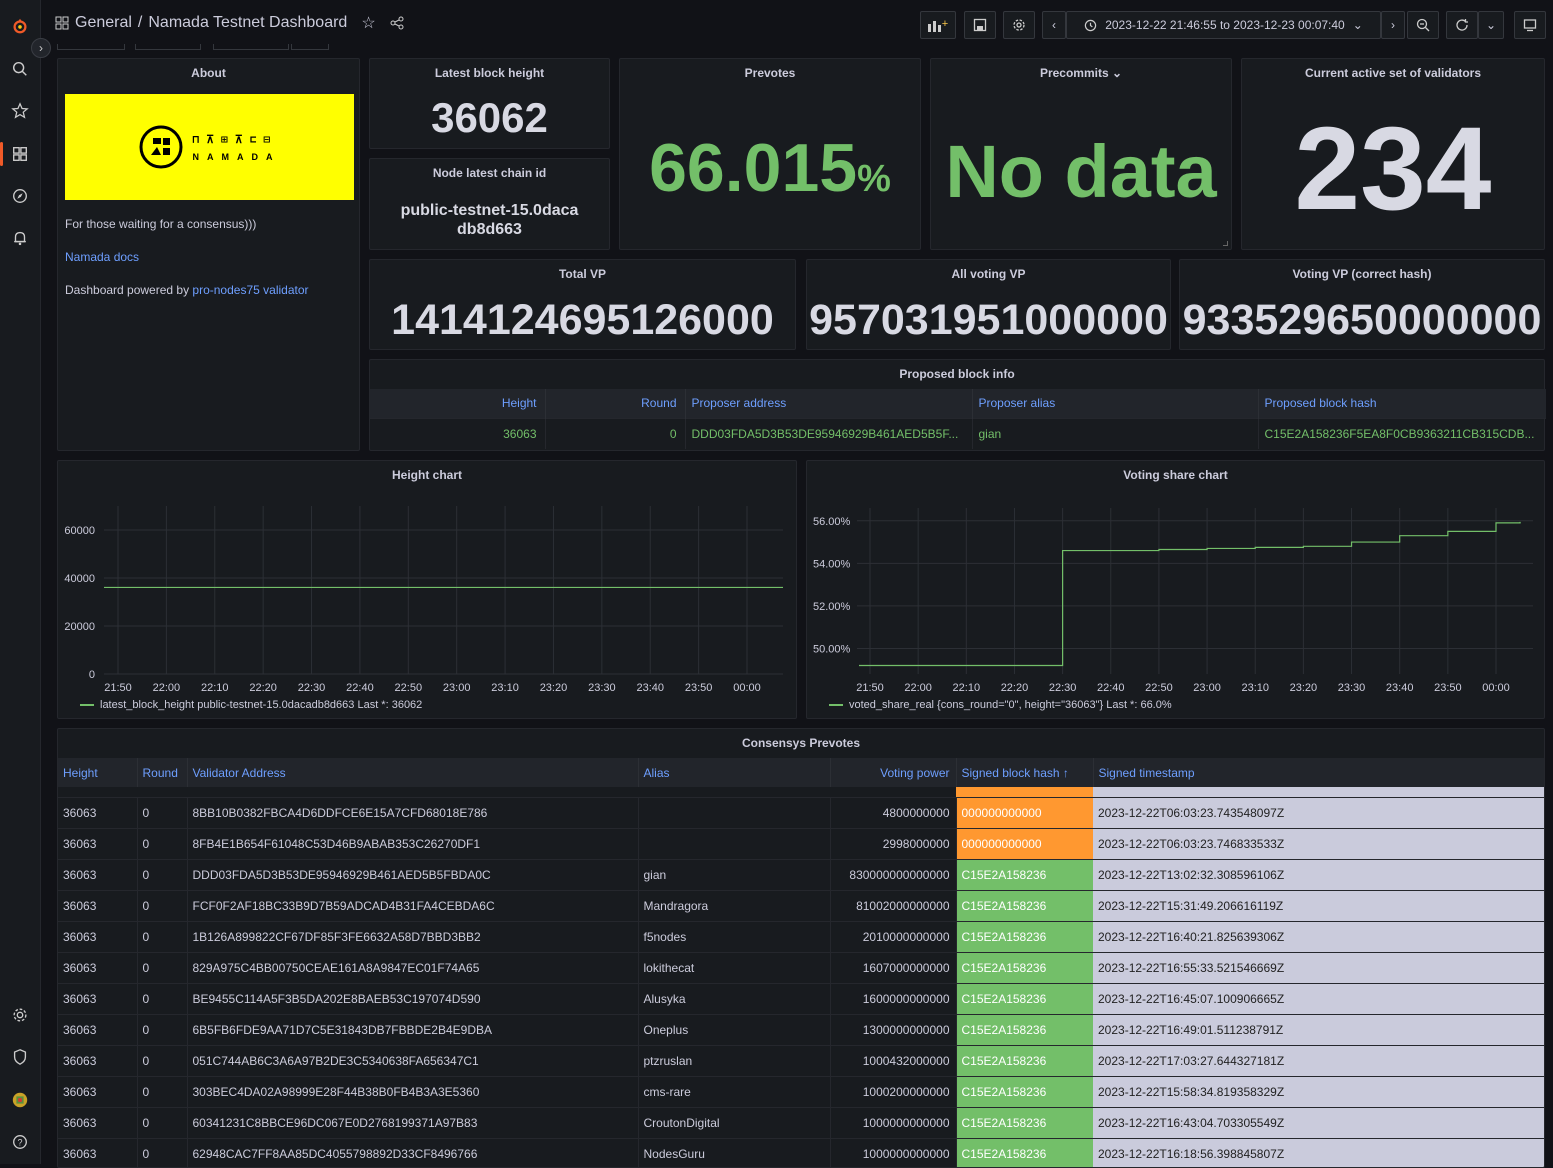 This screenshot has height=1168, width=1553. I want to click on tv-mode-button, so click(1530, 25).